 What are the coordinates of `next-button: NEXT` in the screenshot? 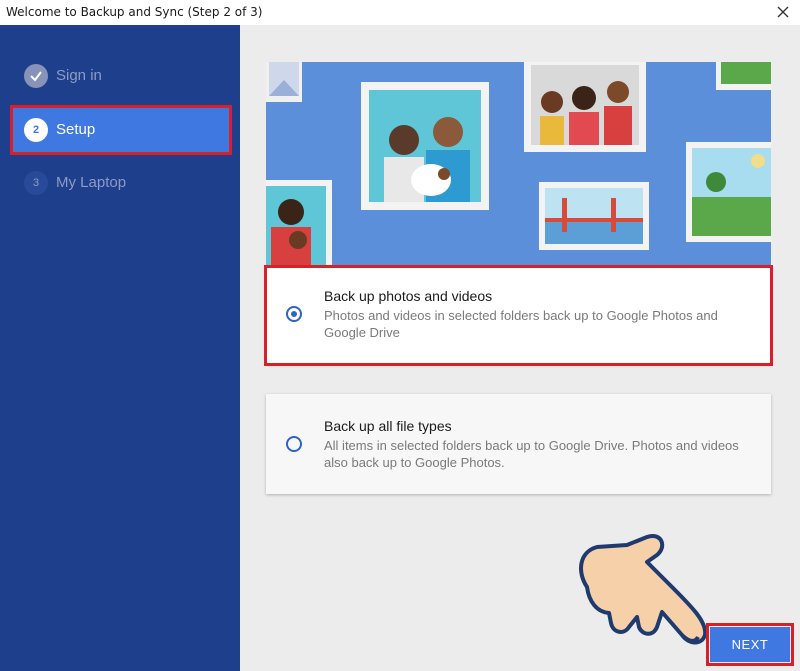 It's located at (750, 644).